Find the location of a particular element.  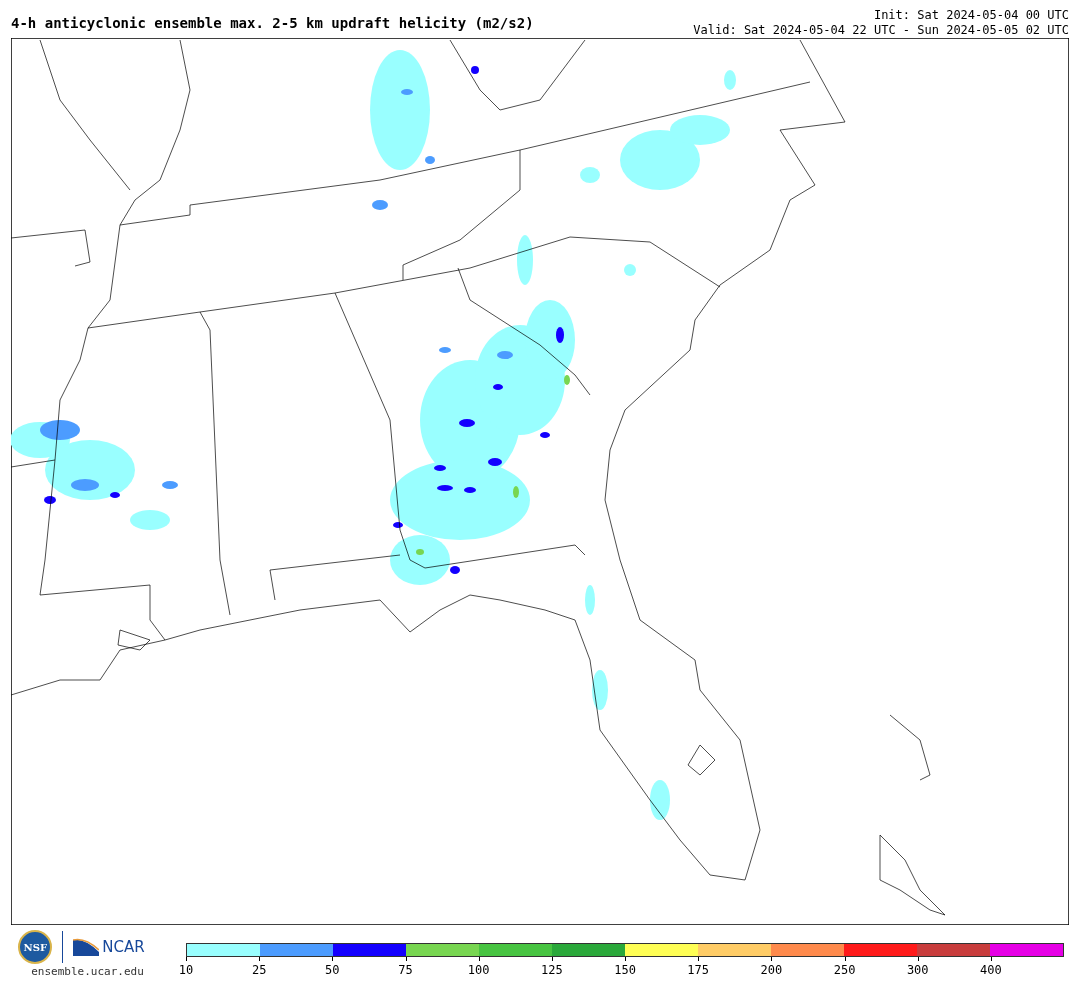

colorbar-label: 100 is located at coordinates (478, 970).